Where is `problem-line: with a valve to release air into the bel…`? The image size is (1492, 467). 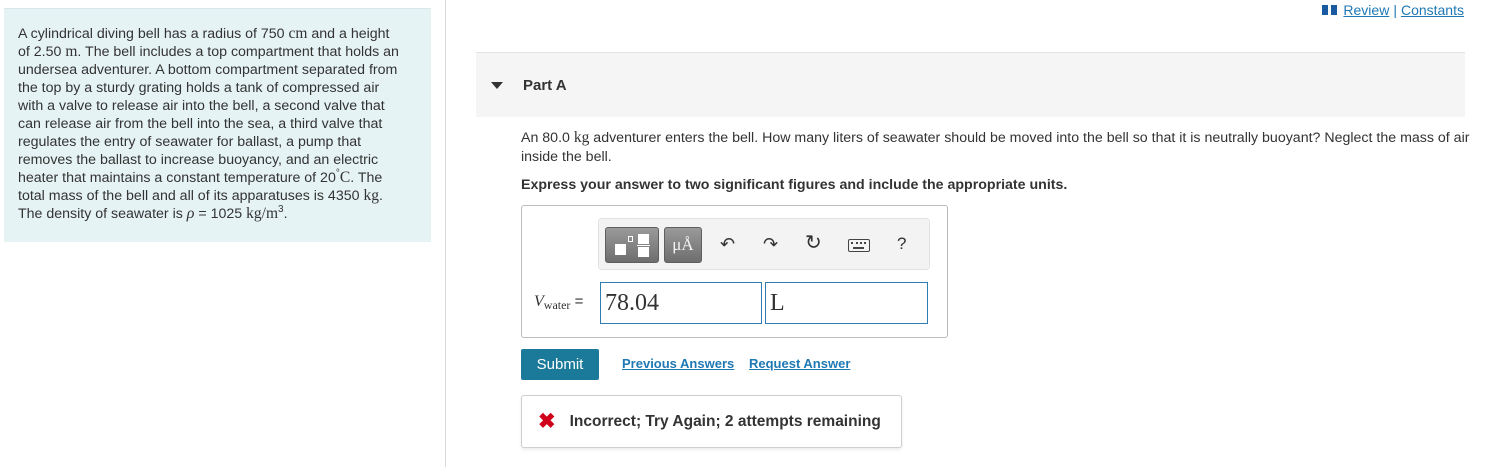
problem-line: with a valve to release air into the bel… is located at coordinates (201, 106).